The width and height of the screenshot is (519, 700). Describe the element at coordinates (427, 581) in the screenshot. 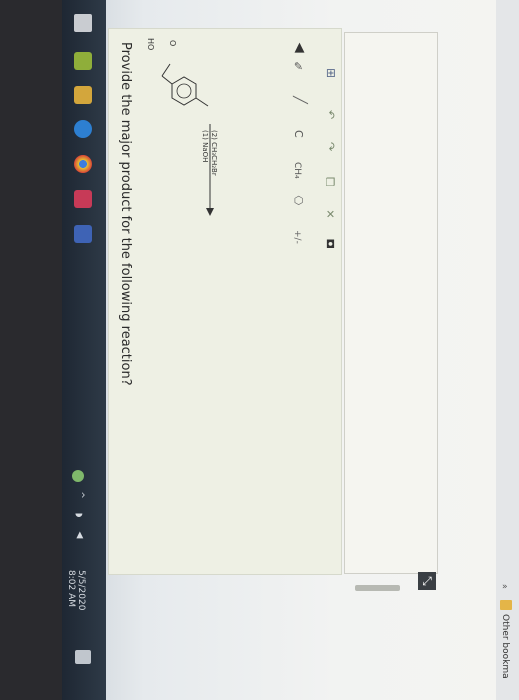

I see `expand-icon: ⤢` at that location.